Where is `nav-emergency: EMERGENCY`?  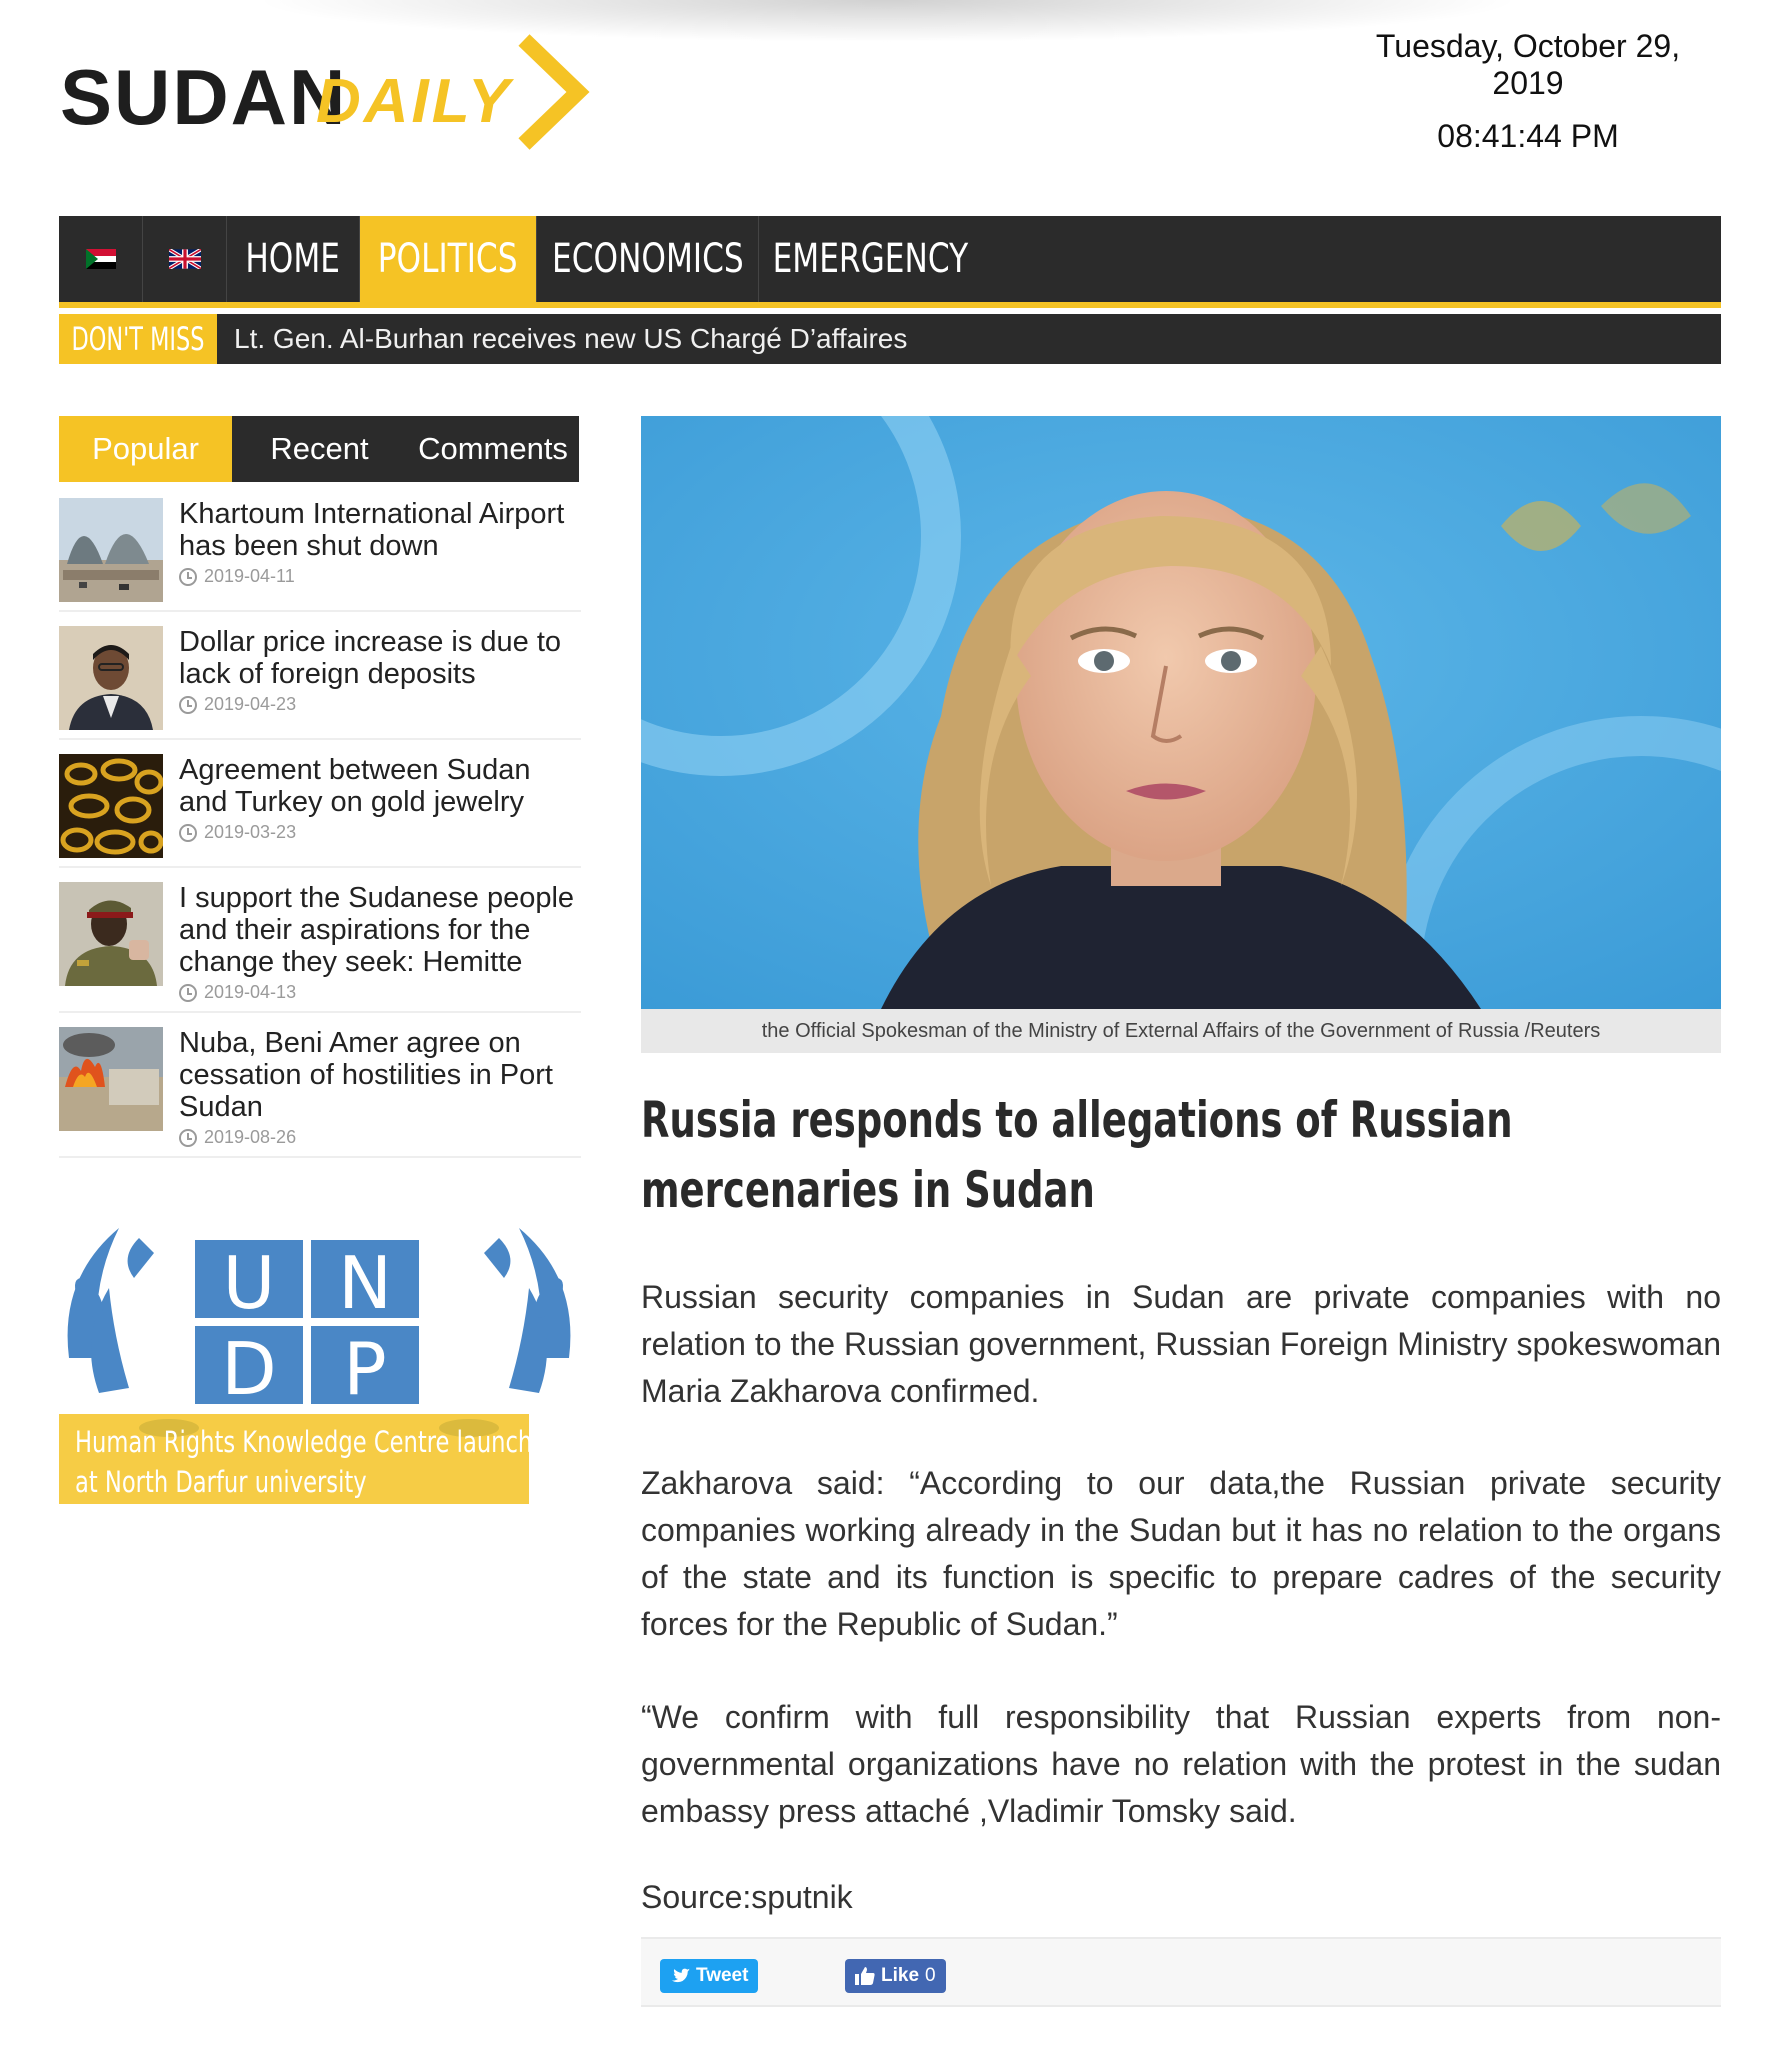
nav-emergency: EMERGENCY is located at coordinates (870, 259).